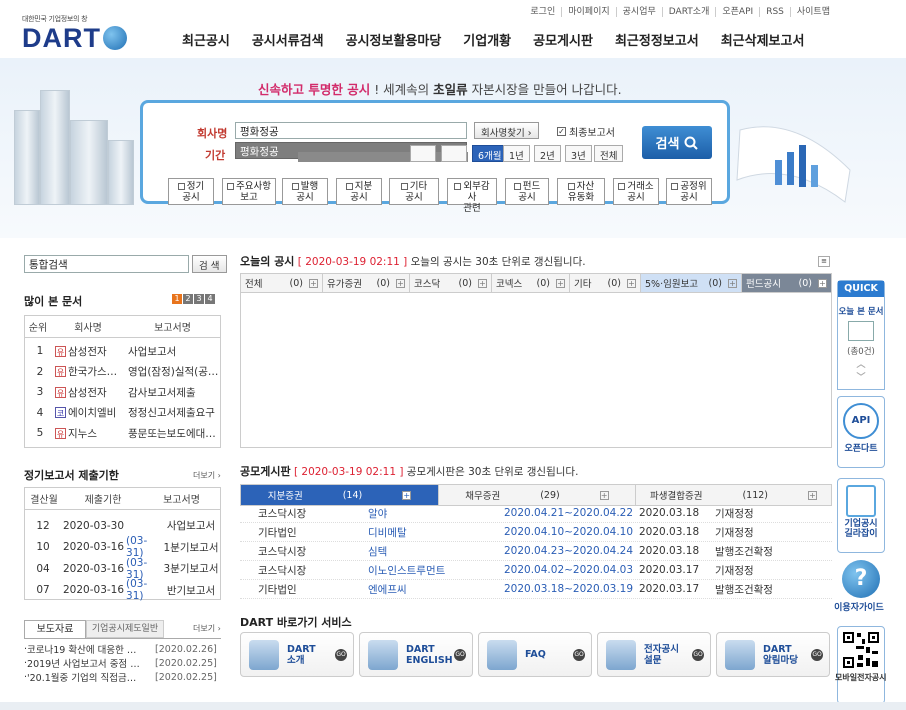 This screenshot has height=710, width=906. Describe the element at coordinates (282, 283) in the screenshot. I see `tab-today-0: 전체 (0) +` at that location.